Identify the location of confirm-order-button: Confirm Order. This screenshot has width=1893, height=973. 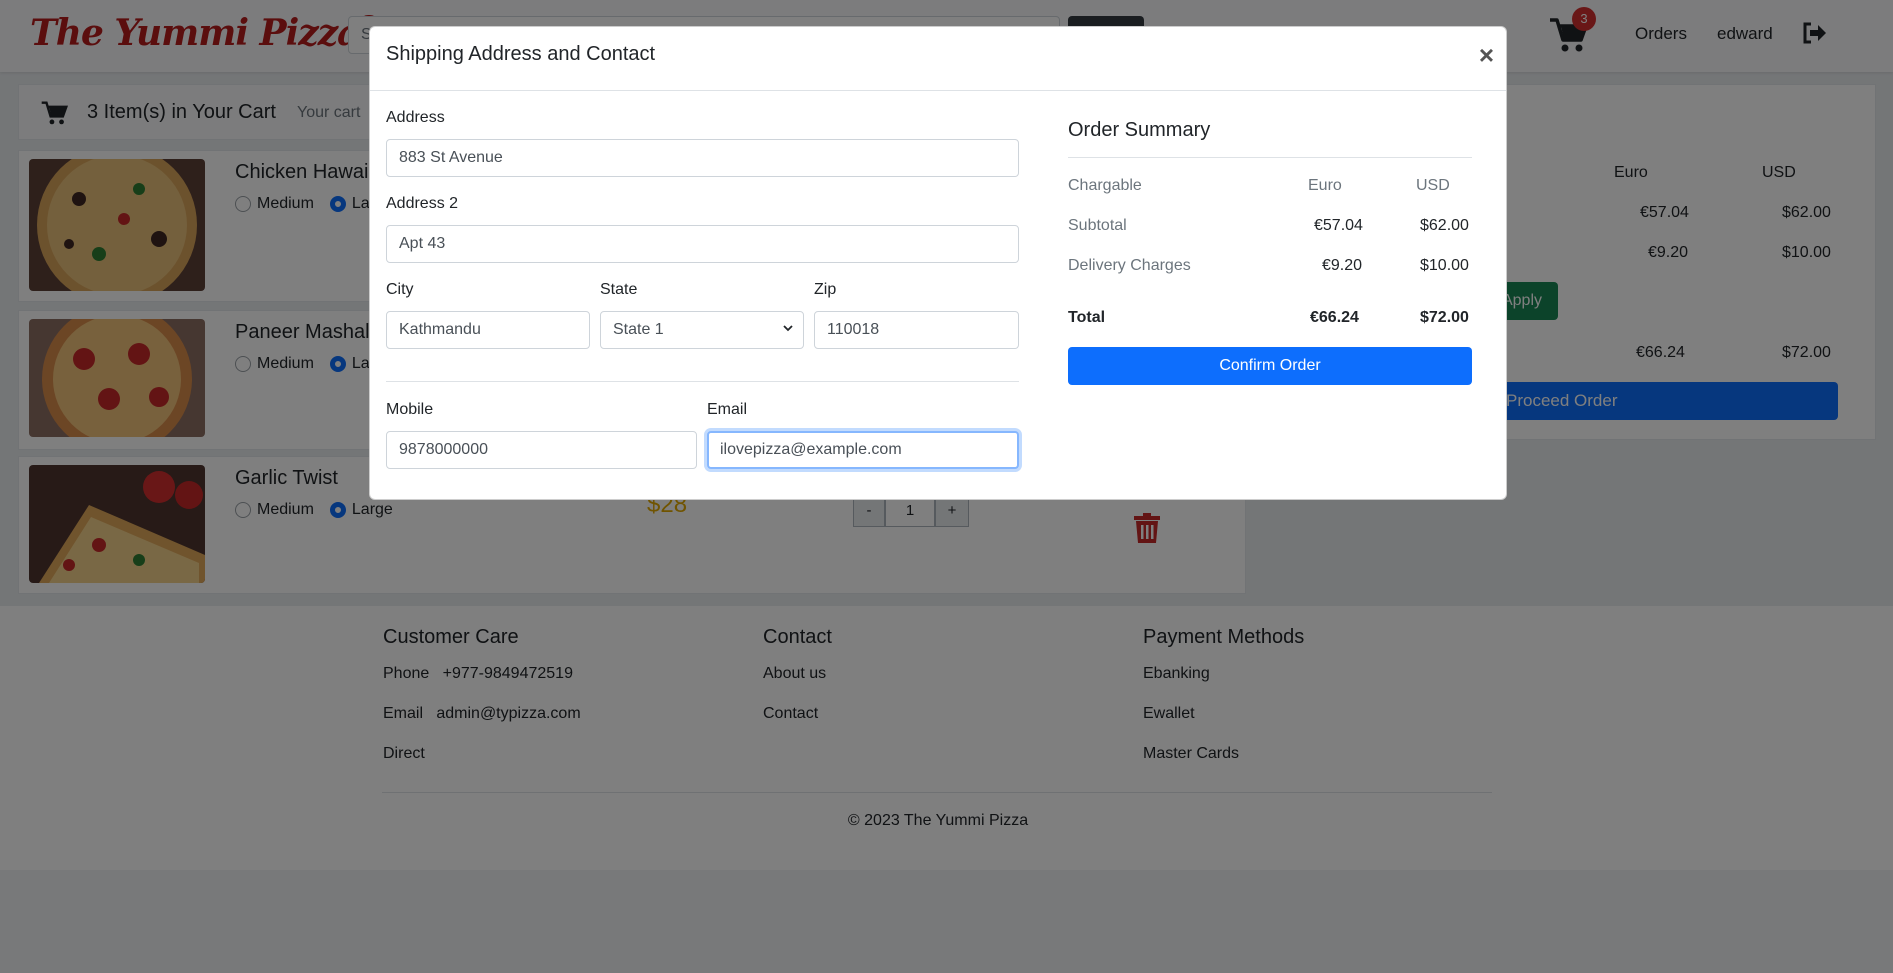
(1270, 366).